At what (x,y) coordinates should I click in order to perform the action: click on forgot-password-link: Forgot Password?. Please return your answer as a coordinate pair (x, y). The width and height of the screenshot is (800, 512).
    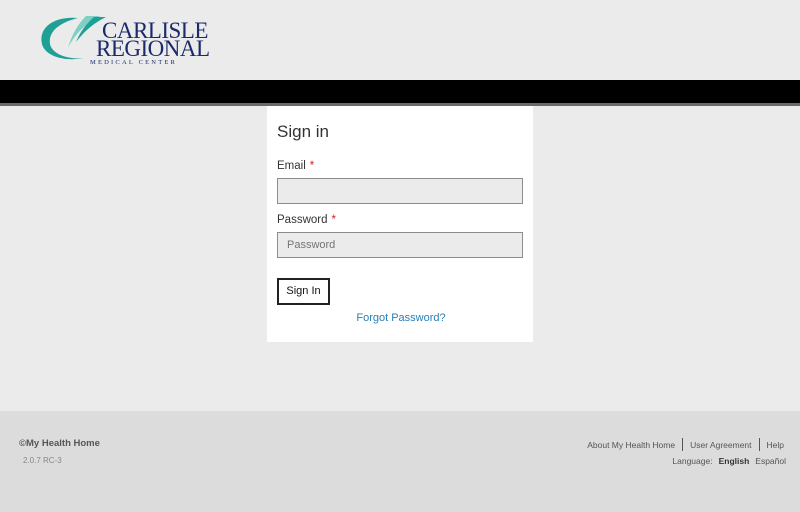
    Looking at the image, I should click on (400, 318).